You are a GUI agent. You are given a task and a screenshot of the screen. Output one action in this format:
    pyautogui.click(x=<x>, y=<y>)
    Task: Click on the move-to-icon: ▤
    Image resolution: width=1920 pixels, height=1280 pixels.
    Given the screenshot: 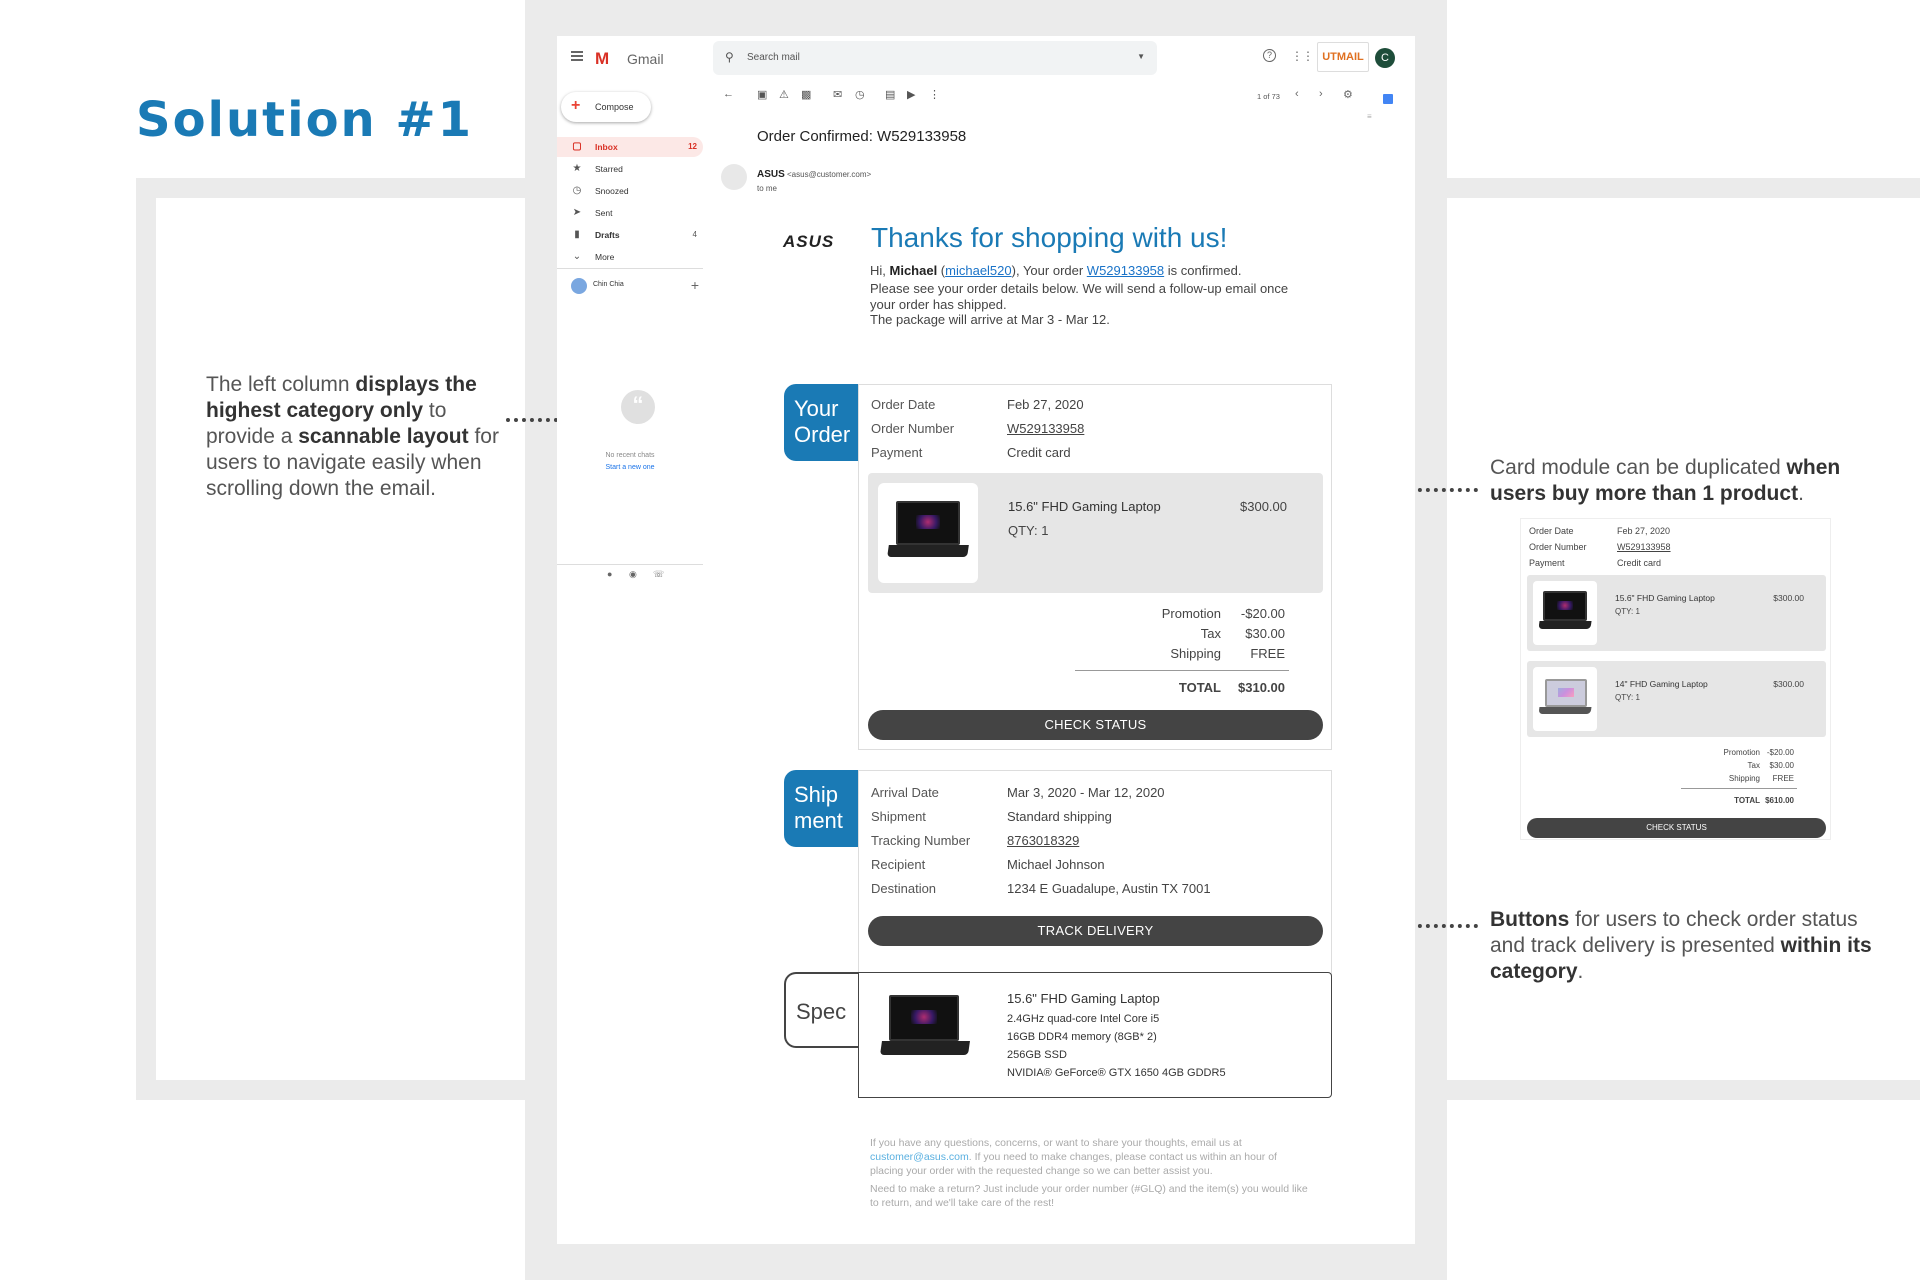 What is the action you would take?
    pyautogui.click(x=890, y=94)
    